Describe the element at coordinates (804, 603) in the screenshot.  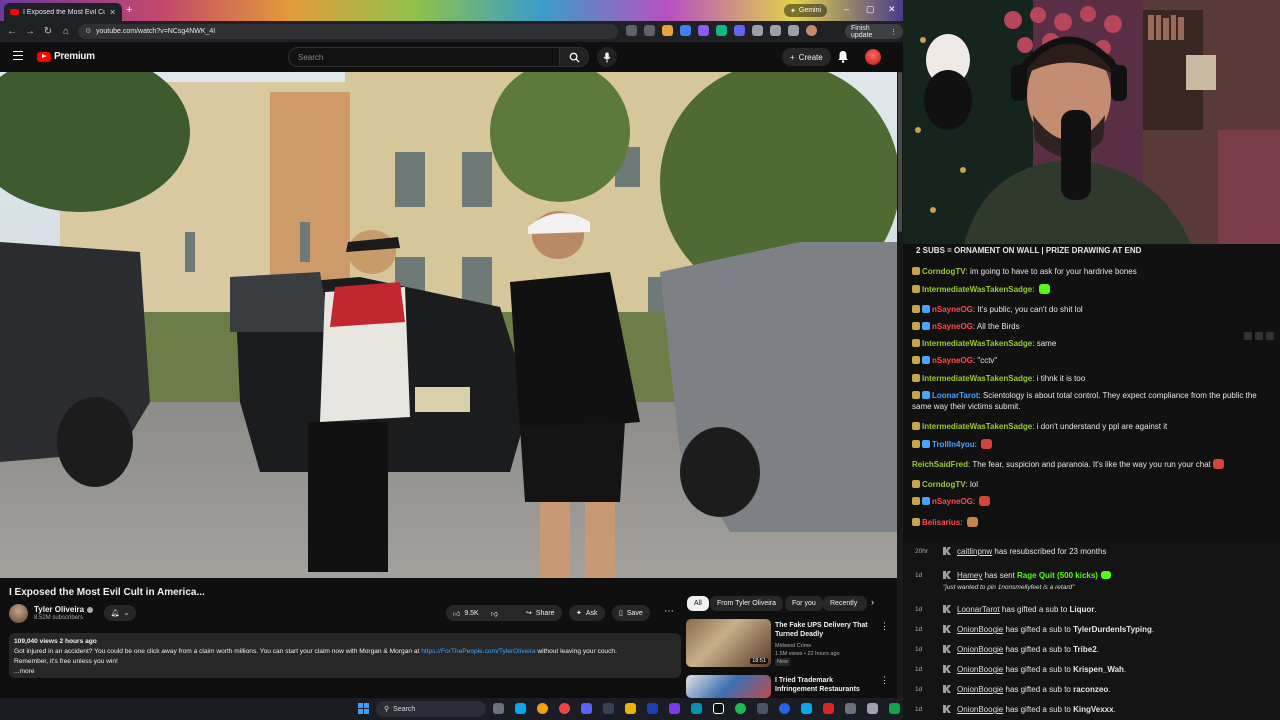
I see `chip-for-you: For you` at that location.